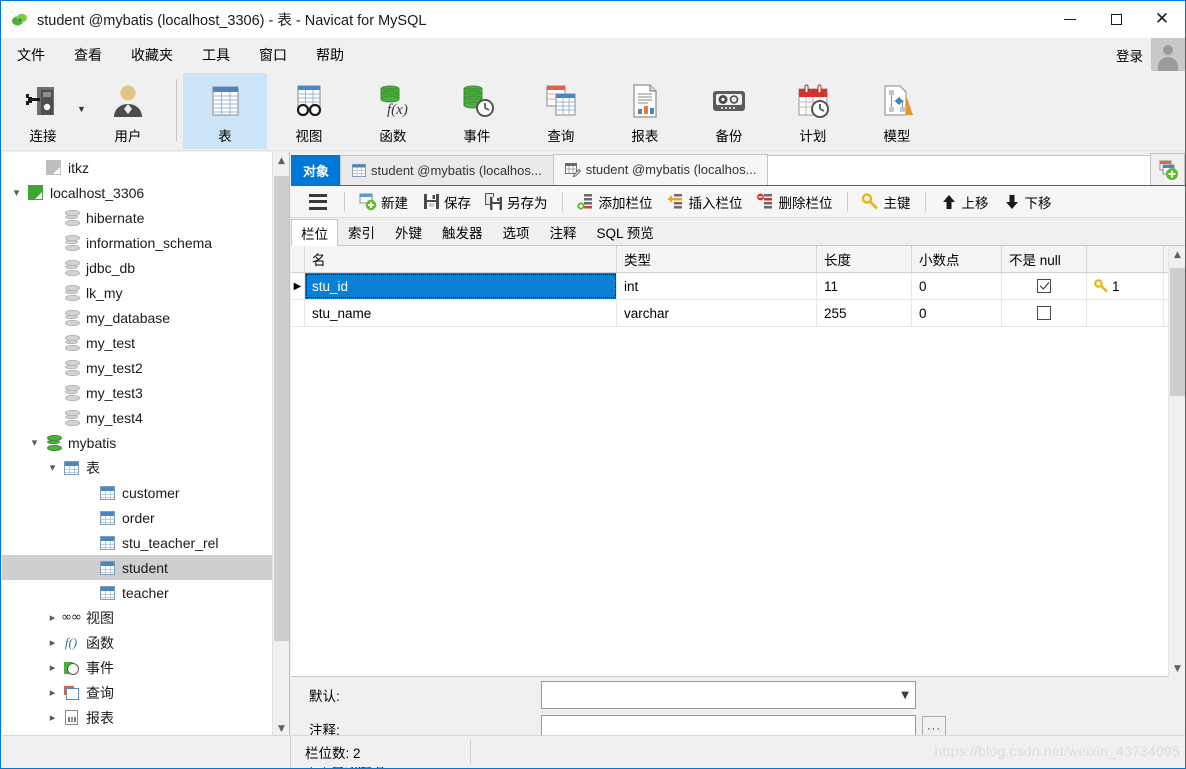 This screenshot has height=769, width=1186. What do you see at coordinates (1027, 202) in the screenshot?
I see `move-down-button: 下移` at bounding box center [1027, 202].